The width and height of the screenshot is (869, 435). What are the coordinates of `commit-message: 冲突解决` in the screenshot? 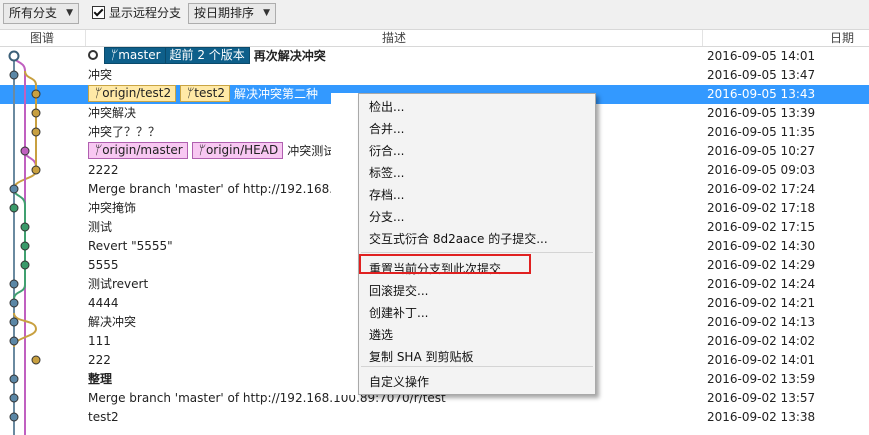 It's located at (112, 113).